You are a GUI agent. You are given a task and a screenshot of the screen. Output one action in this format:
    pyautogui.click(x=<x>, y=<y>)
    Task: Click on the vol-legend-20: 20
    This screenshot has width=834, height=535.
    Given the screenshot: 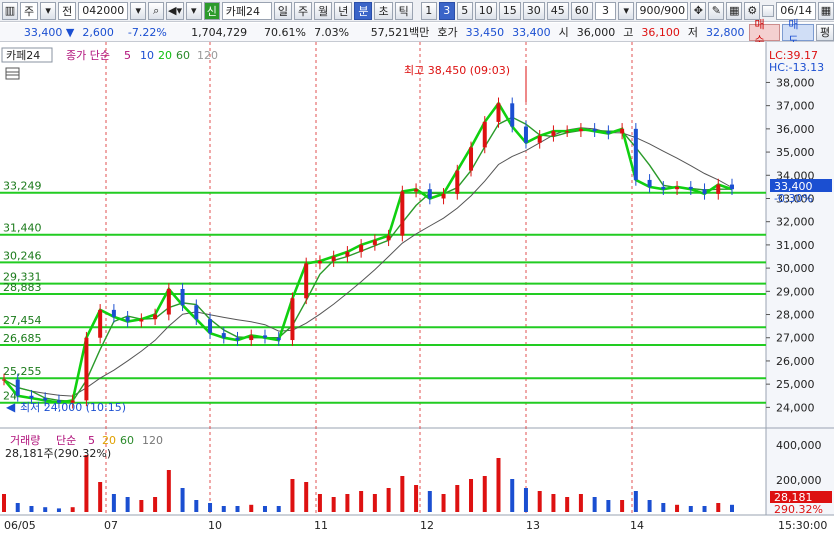 What is the action you would take?
    pyautogui.click(x=109, y=440)
    